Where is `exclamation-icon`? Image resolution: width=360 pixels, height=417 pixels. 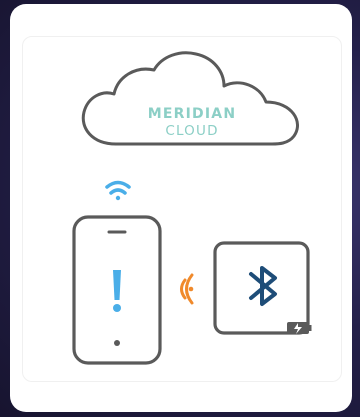
exclamation-icon is located at coordinates (117, 291).